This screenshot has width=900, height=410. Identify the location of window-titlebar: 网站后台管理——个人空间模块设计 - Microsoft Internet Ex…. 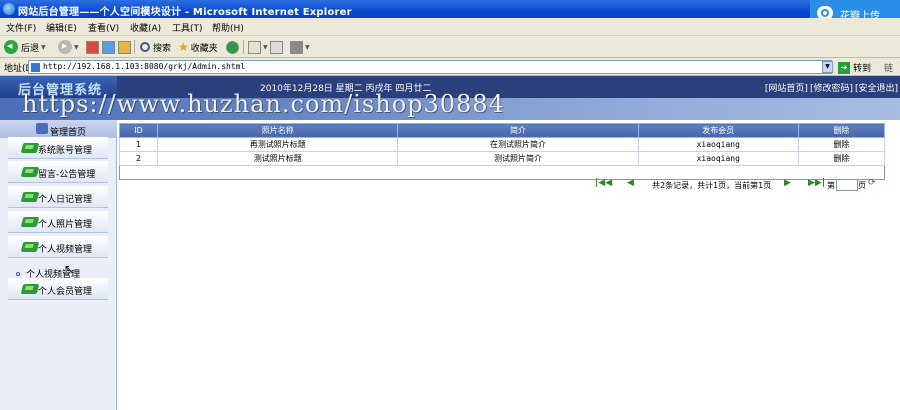
(450, 9).